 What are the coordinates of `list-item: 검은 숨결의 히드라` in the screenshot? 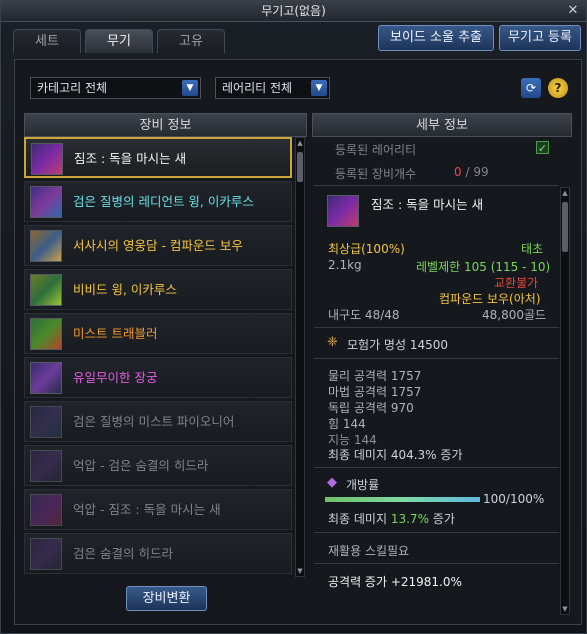 It's located at (158, 553).